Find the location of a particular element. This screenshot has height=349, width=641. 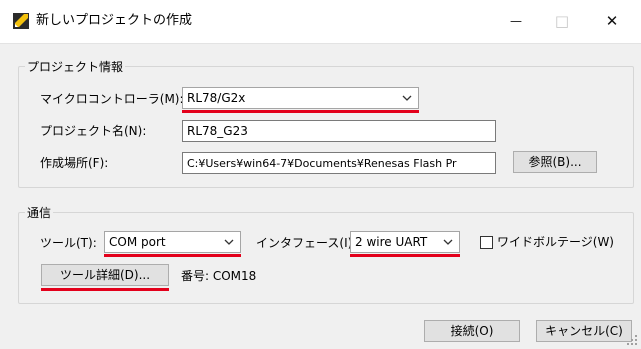

window-title: 新しいプロジェクトの作成 is located at coordinates (114, 20).